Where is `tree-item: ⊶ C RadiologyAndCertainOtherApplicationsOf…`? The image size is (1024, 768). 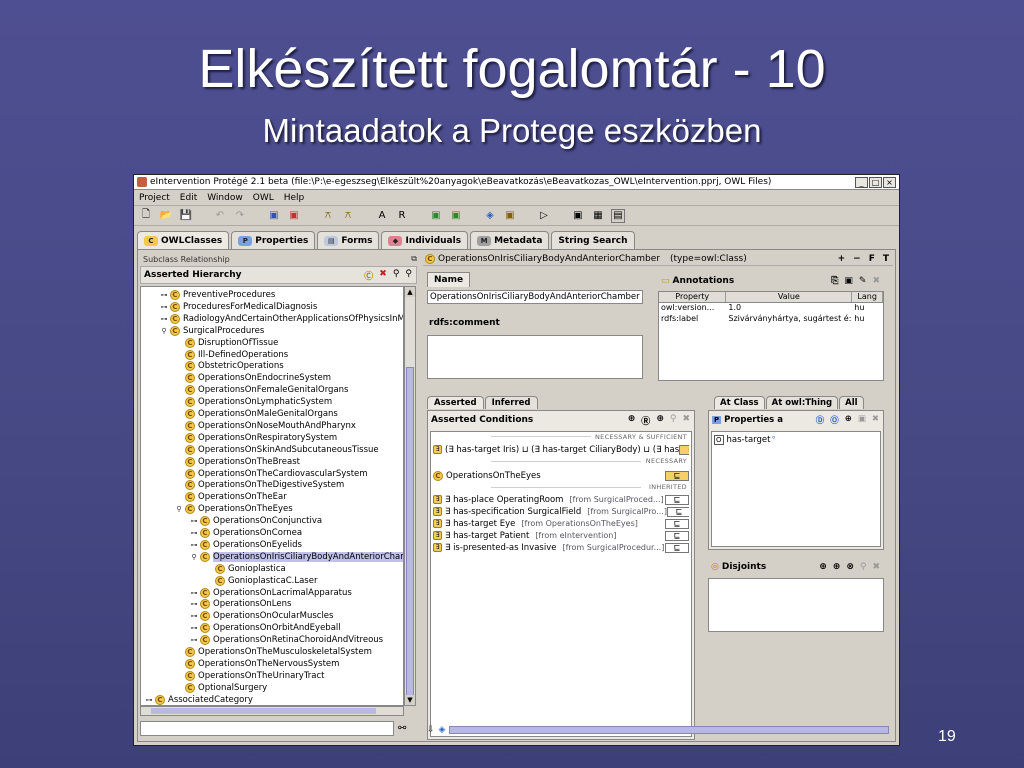
tree-item: ⊶ C RadiologyAndCertainOtherApplicationsOf… is located at coordinates (281, 319).